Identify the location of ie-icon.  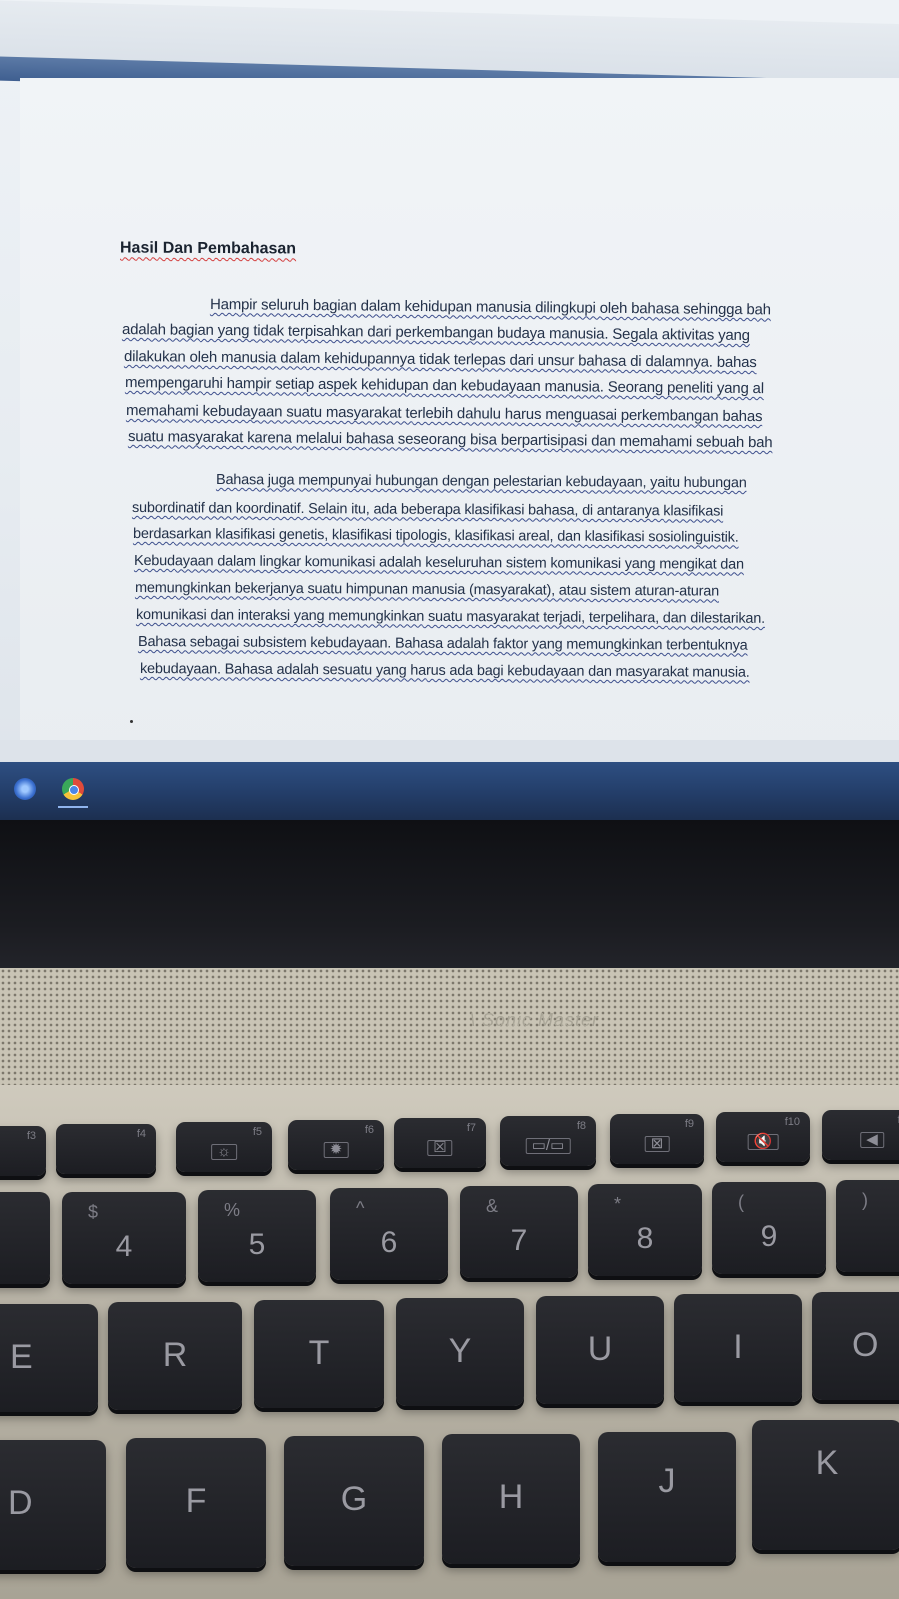
(25, 789).